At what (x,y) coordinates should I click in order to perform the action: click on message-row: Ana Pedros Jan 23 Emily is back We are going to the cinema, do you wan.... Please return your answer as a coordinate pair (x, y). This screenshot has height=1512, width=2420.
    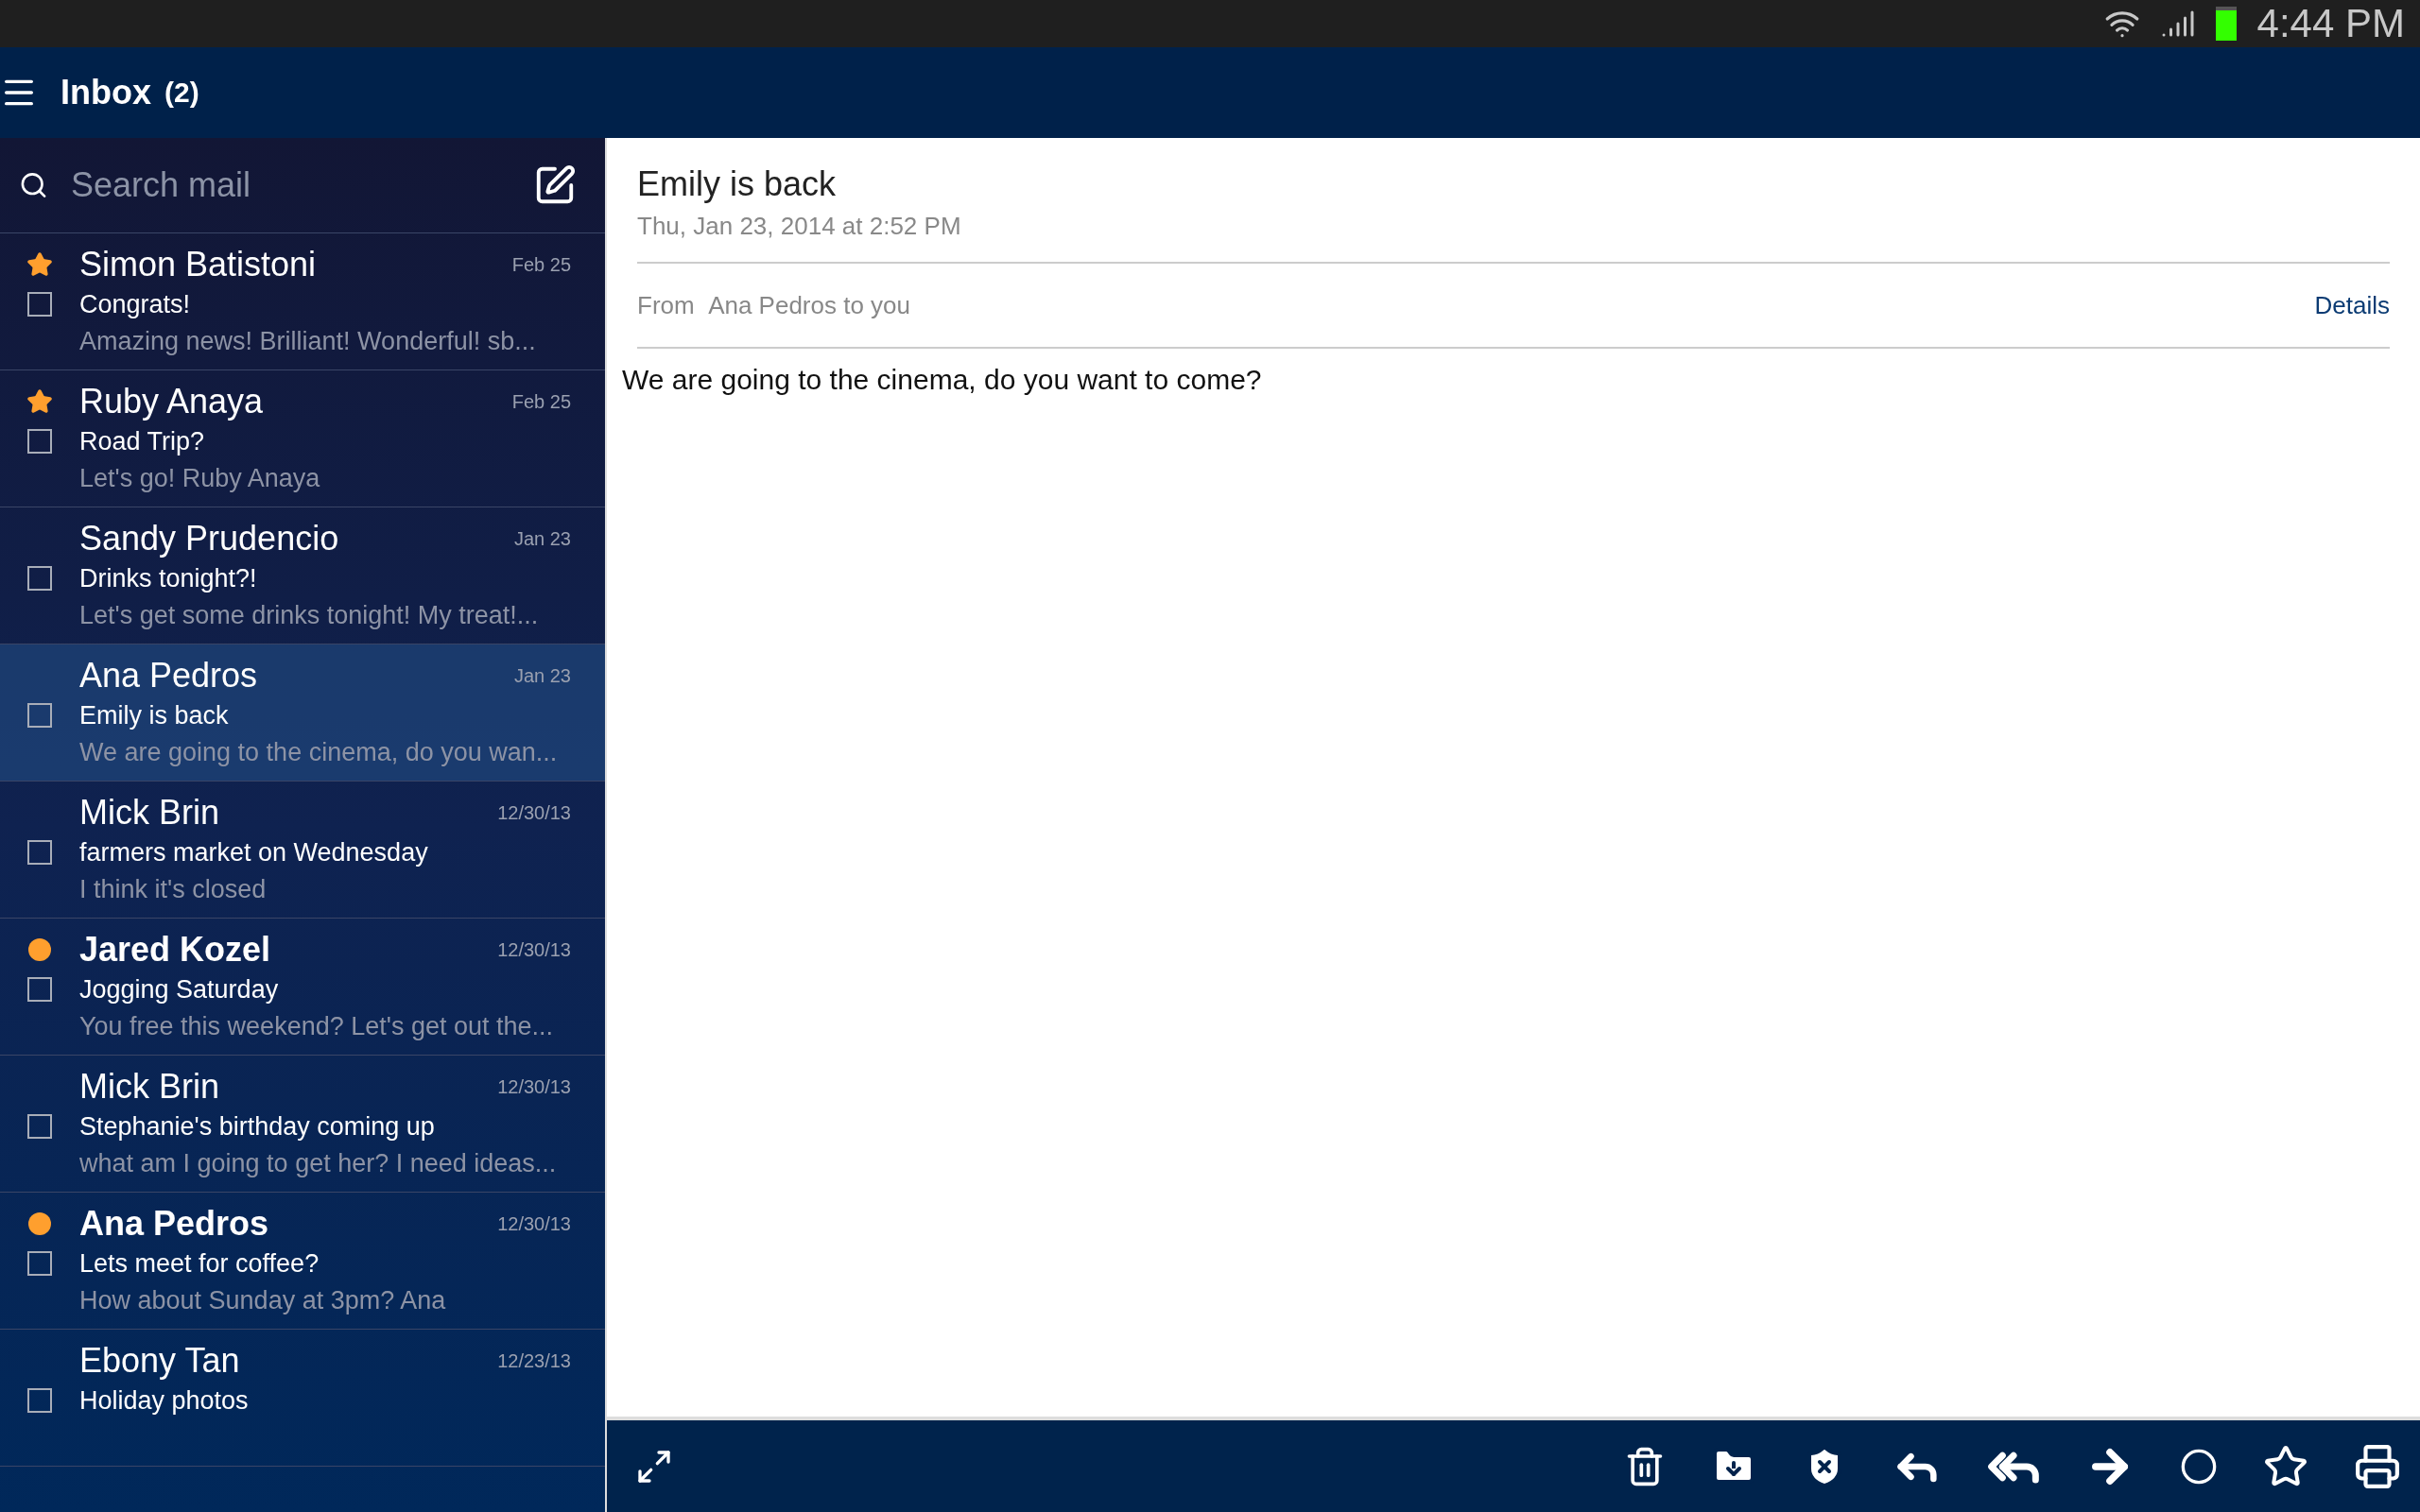
    Looking at the image, I should click on (302, 713).